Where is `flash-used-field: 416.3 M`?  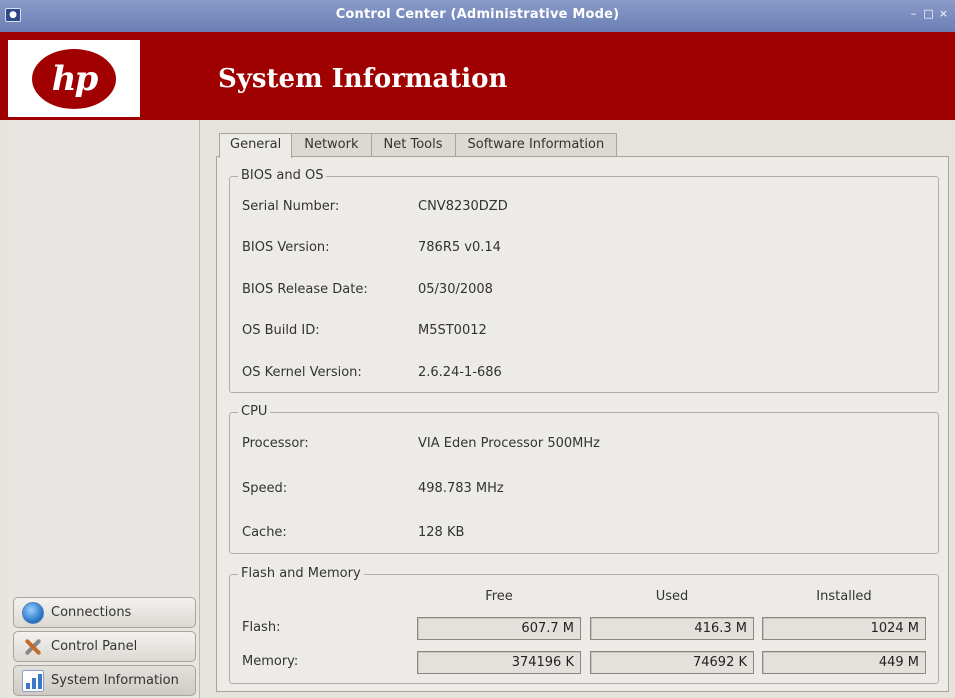
flash-used-field: 416.3 M is located at coordinates (672, 628).